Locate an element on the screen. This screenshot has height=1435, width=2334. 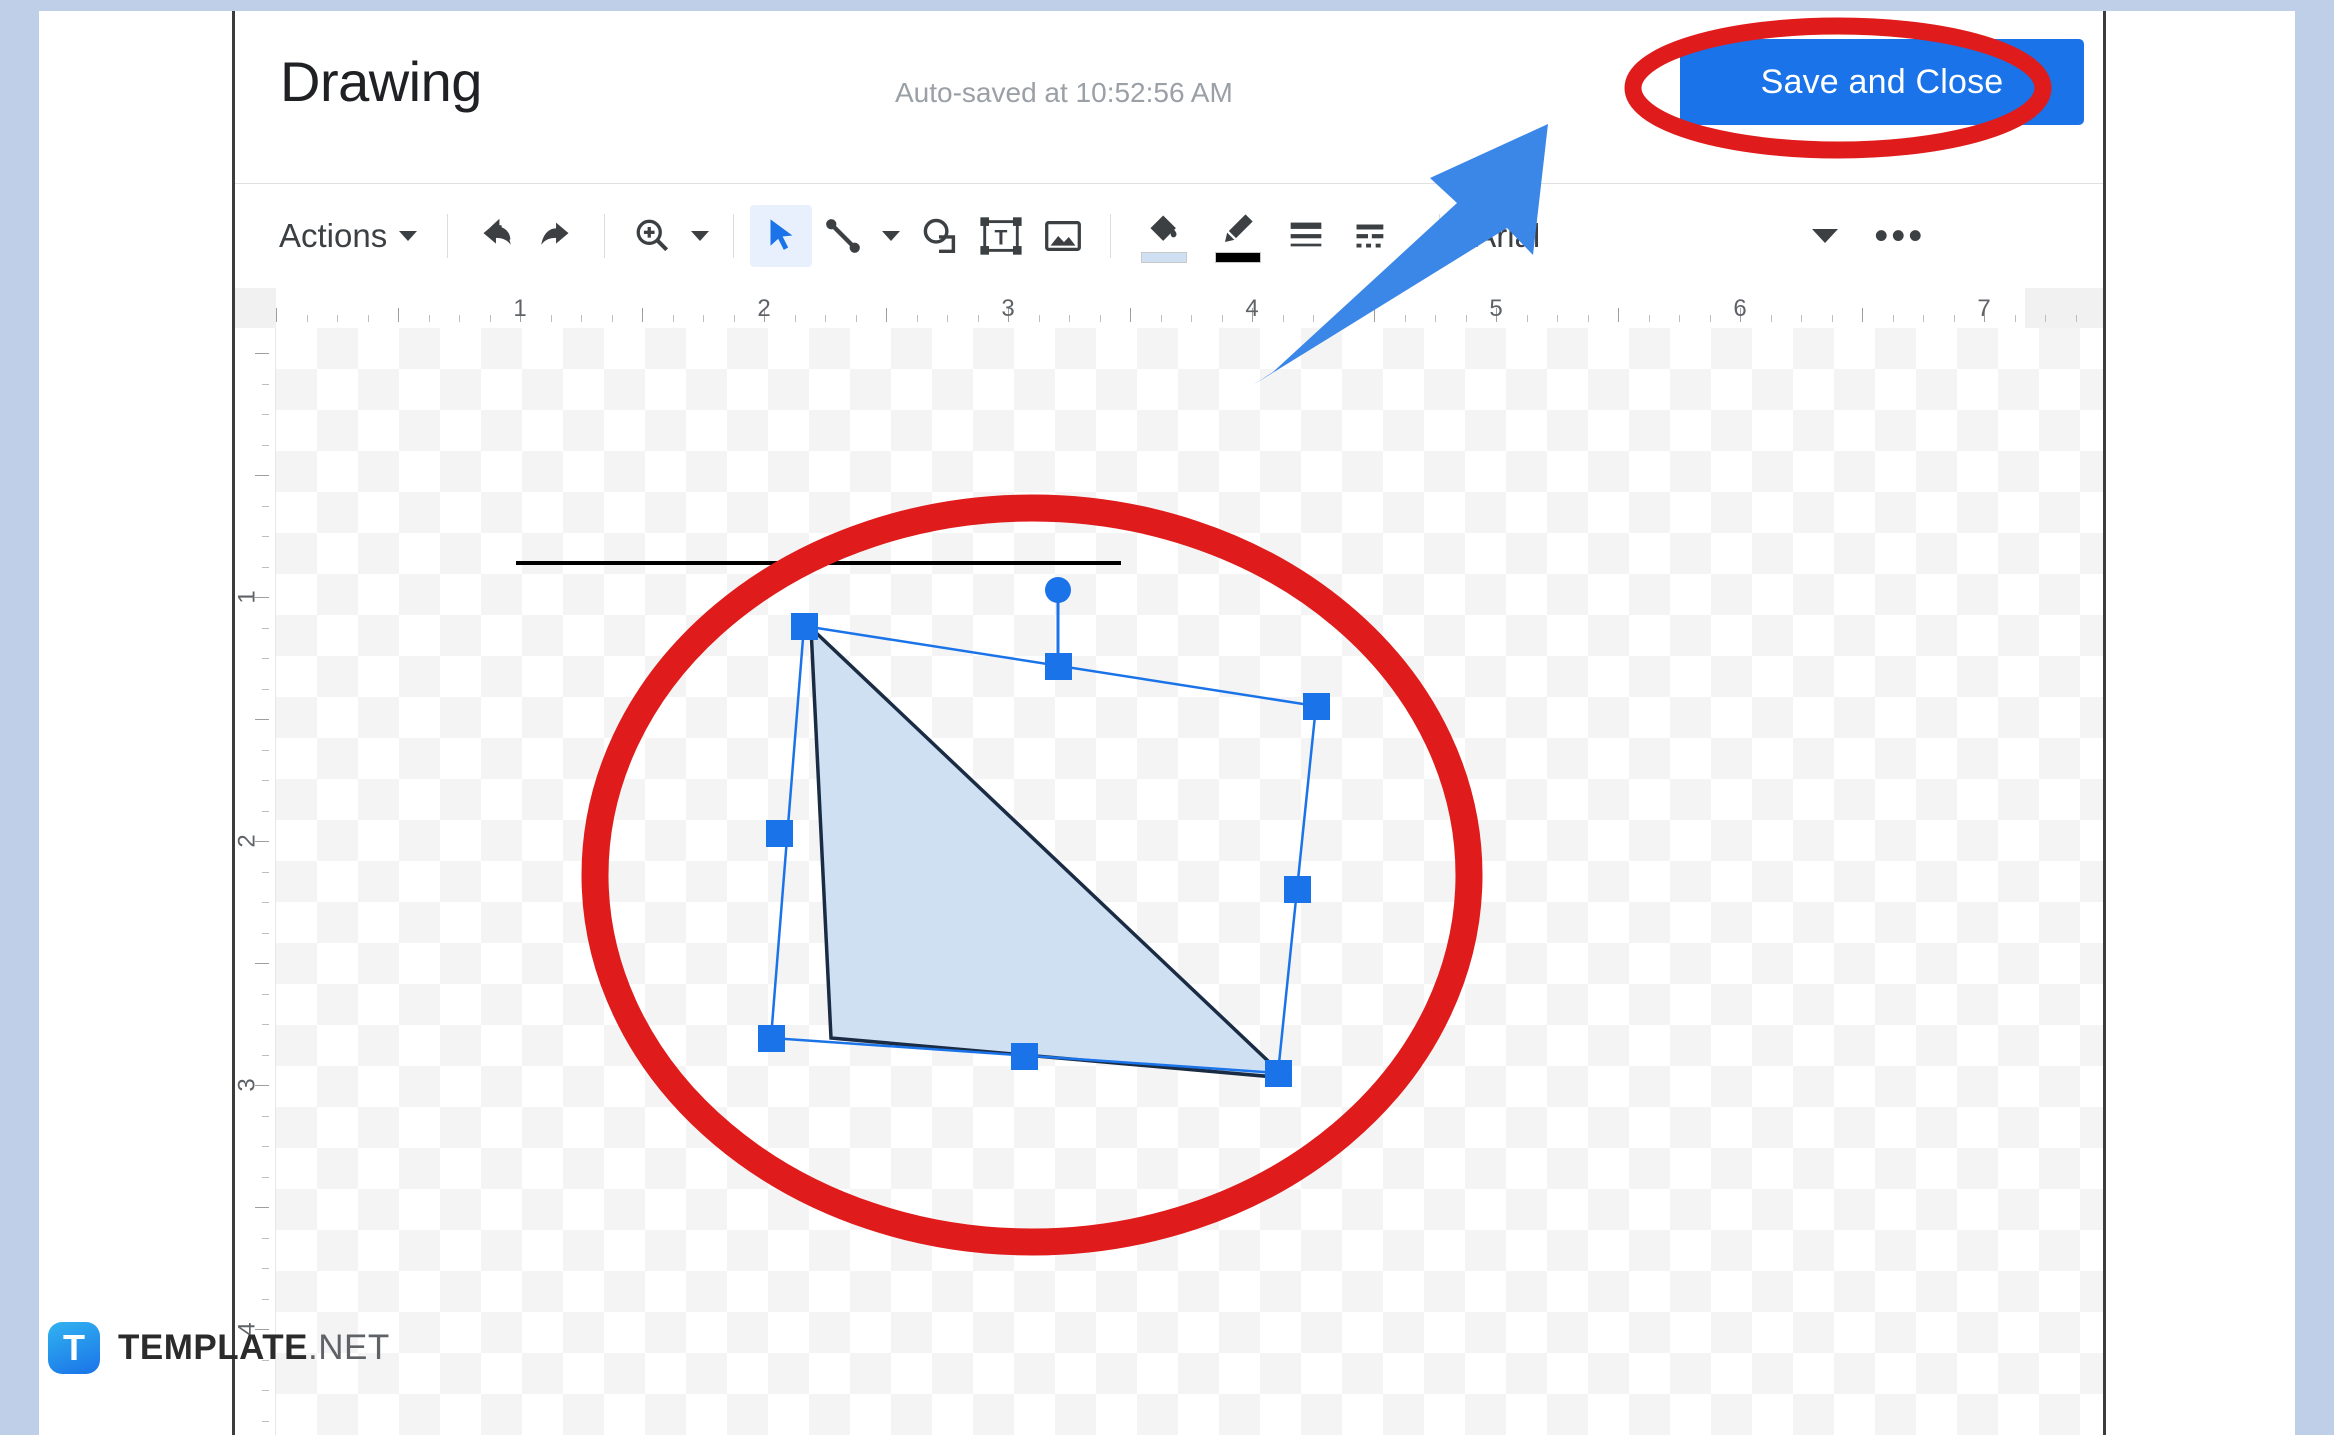
watermark-label: TEMPLATE.NET is located at coordinates (254, 1348).